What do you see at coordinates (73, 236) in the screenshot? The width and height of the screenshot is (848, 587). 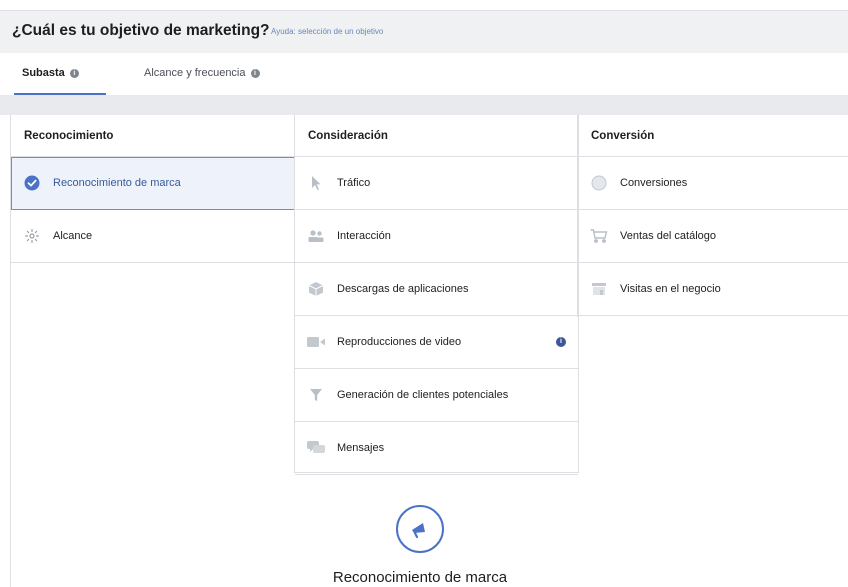 I see `objective-label: Alcance` at bounding box center [73, 236].